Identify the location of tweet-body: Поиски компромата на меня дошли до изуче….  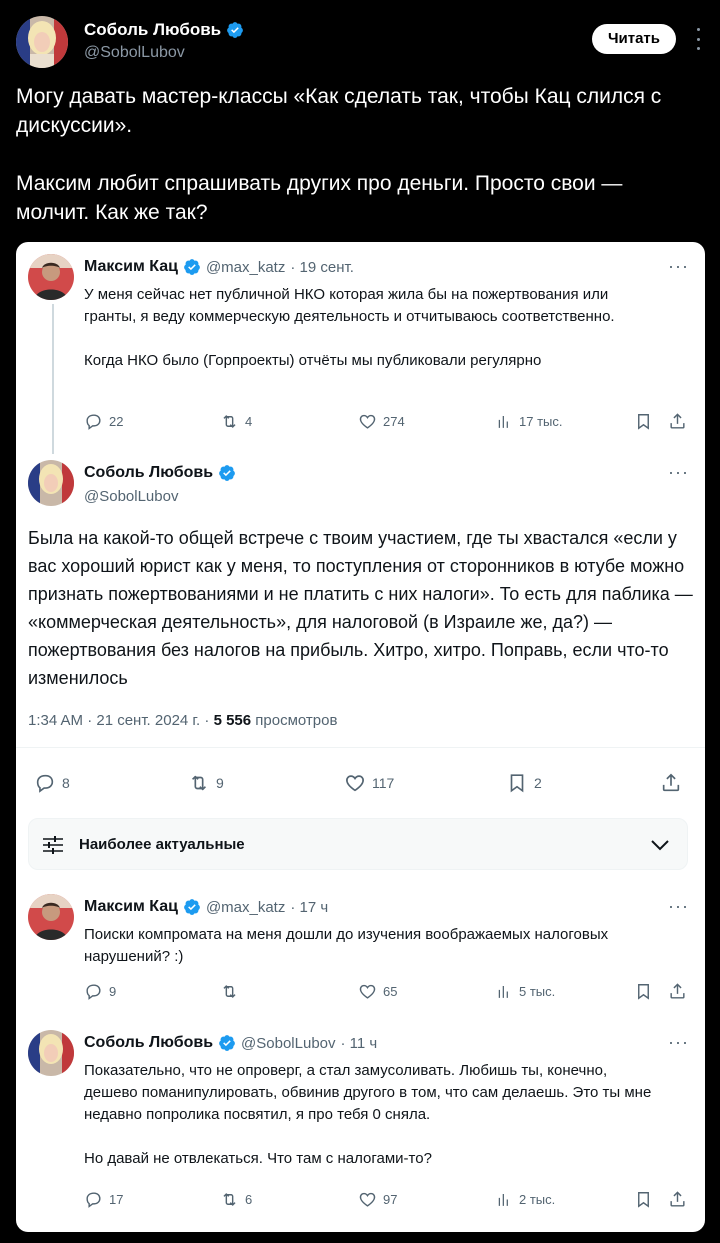
(346, 945).